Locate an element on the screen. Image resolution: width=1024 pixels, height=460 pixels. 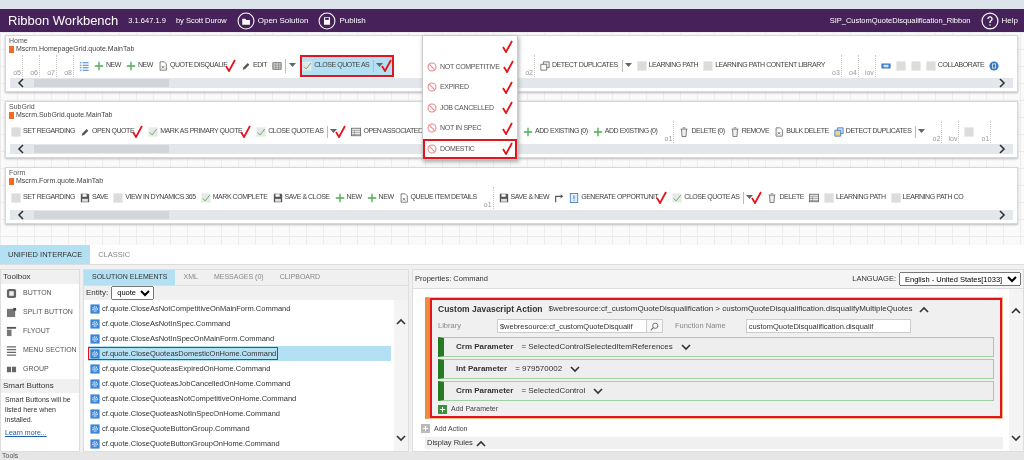
grid-icon is located at coordinates (277, 65).